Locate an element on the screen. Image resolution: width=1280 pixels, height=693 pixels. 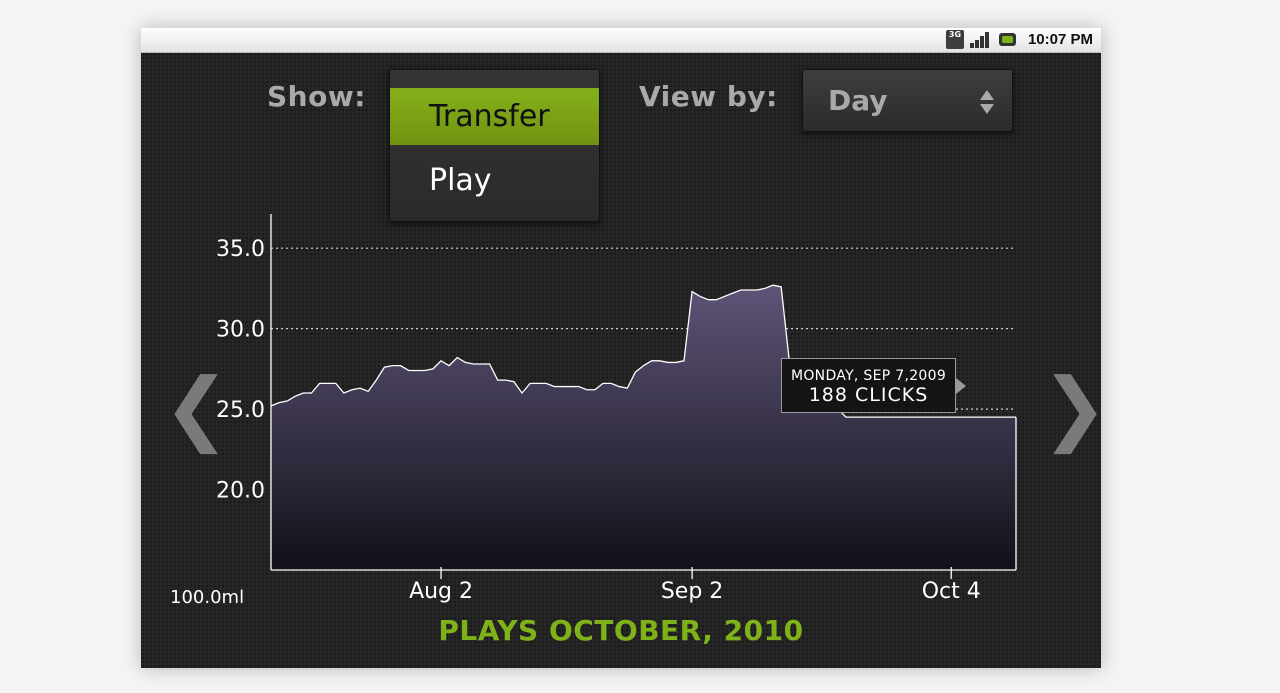
unit-label: 100.0ml is located at coordinates (207, 597).